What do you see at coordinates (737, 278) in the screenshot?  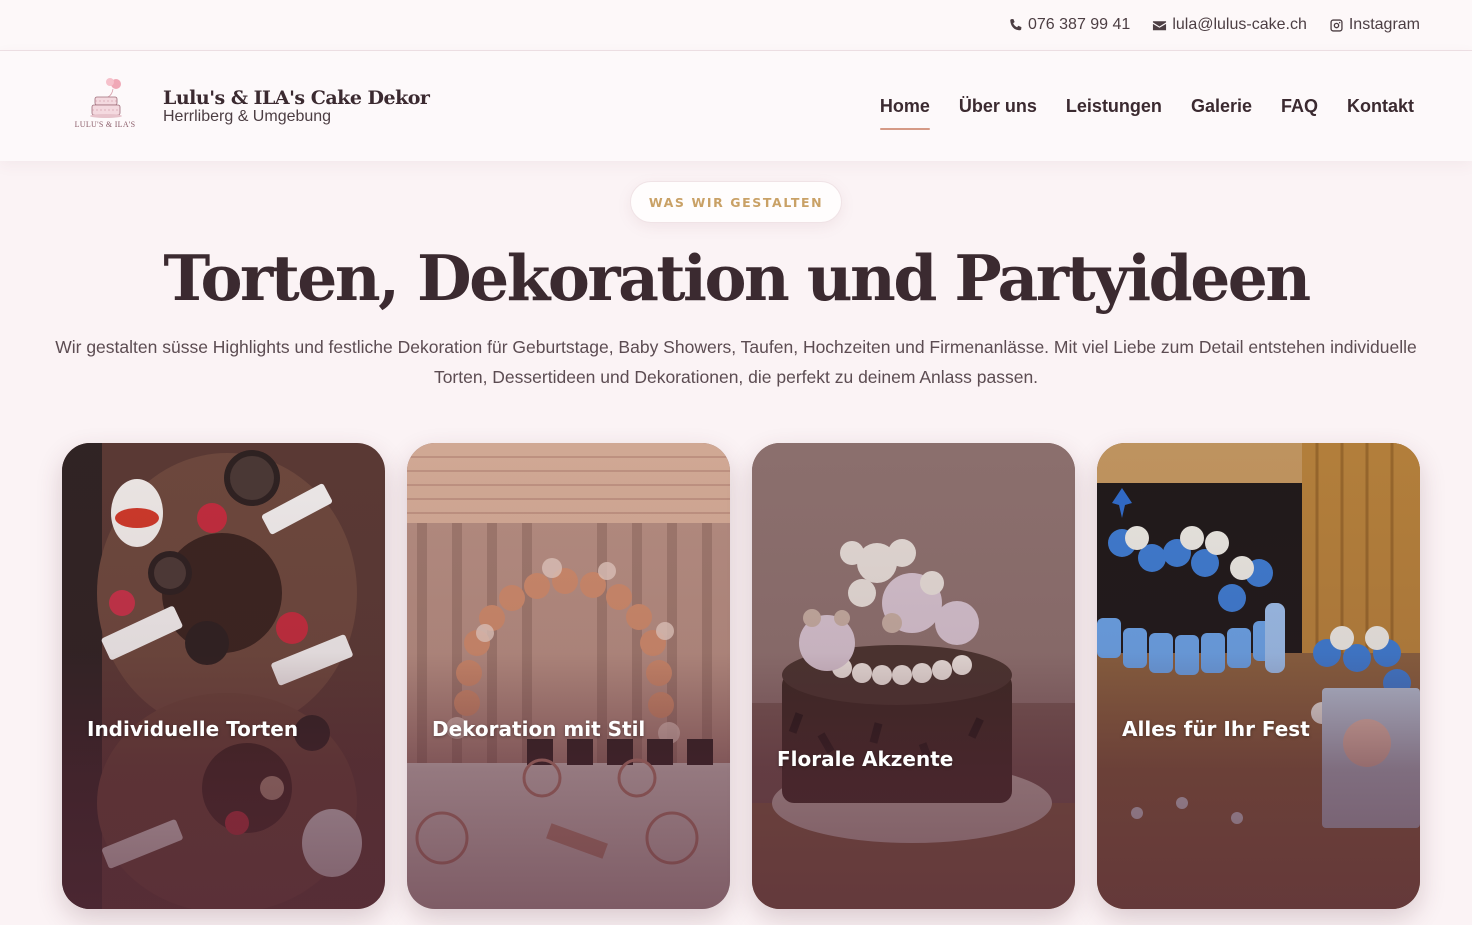 I see `section-title: Torten, Dekoration und Partyideen` at bounding box center [737, 278].